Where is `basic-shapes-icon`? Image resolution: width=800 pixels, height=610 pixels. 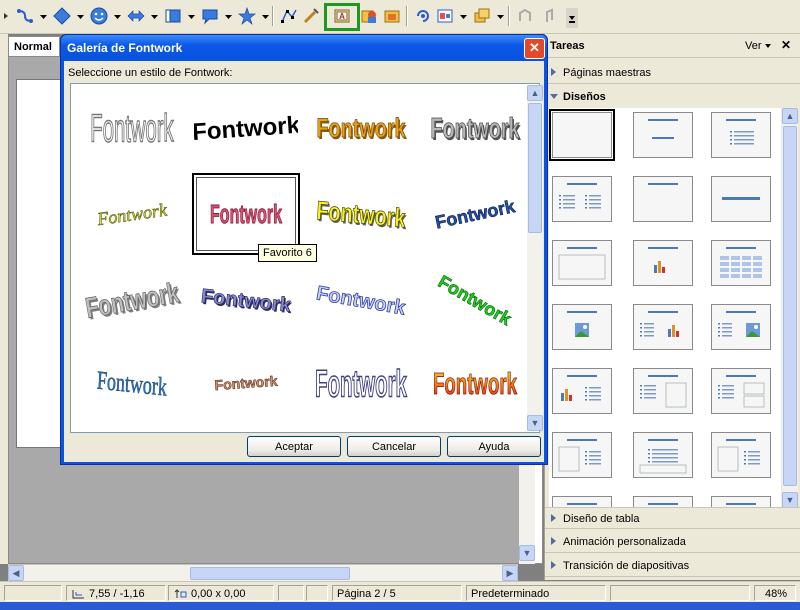
basic-shapes-icon is located at coordinates (62, 16).